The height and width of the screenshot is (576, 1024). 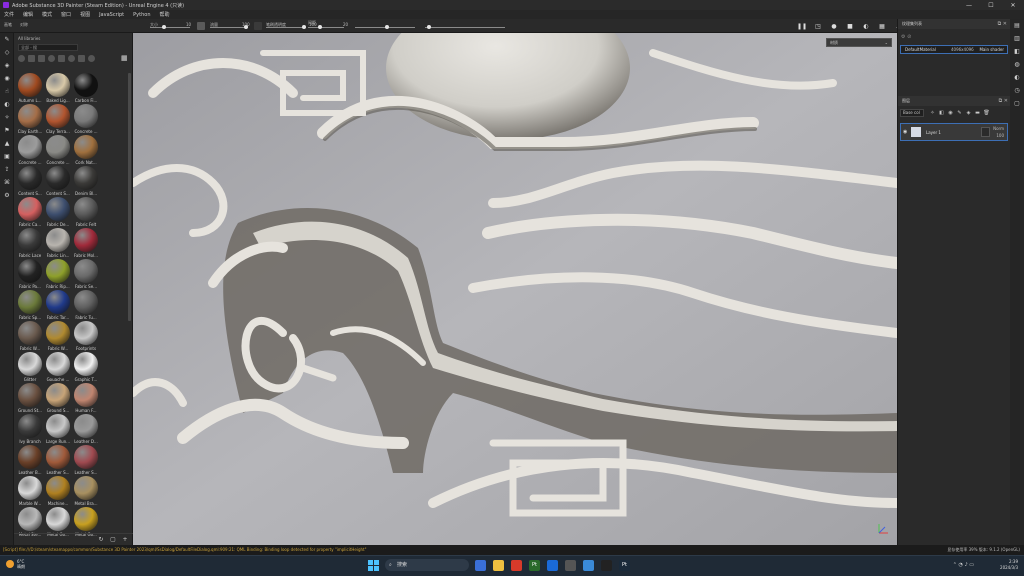 What do you see at coordinates (258, 26) in the screenshot?
I see `flow-pressure-toggle` at bounding box center [258, 26].